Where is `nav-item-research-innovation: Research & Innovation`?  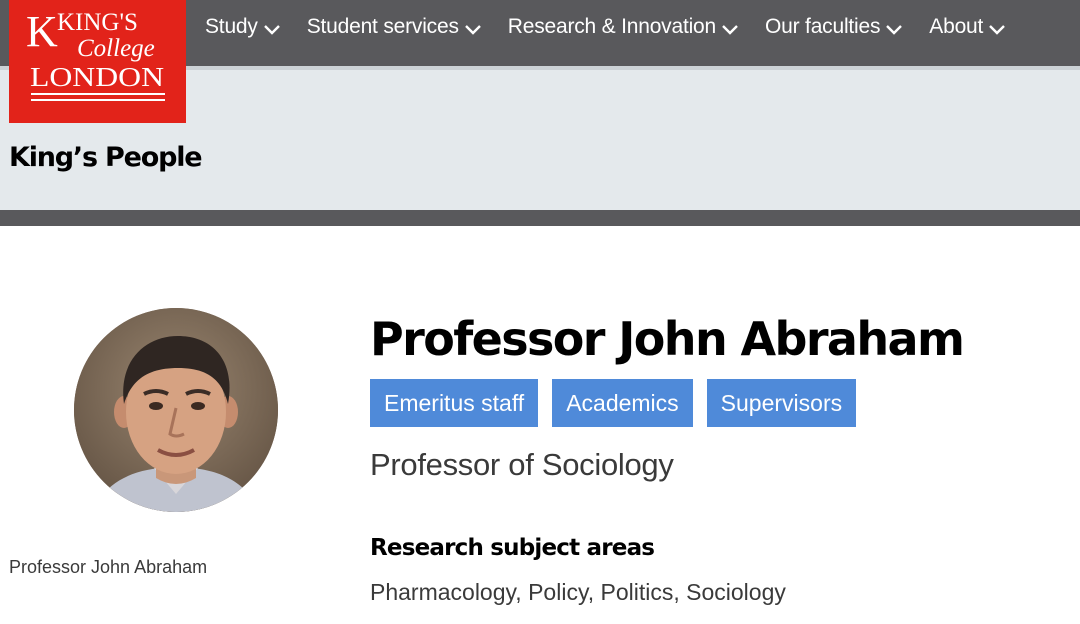
nav-item-research-innovation: Research & Innovation is located at coordinates (623, 27).